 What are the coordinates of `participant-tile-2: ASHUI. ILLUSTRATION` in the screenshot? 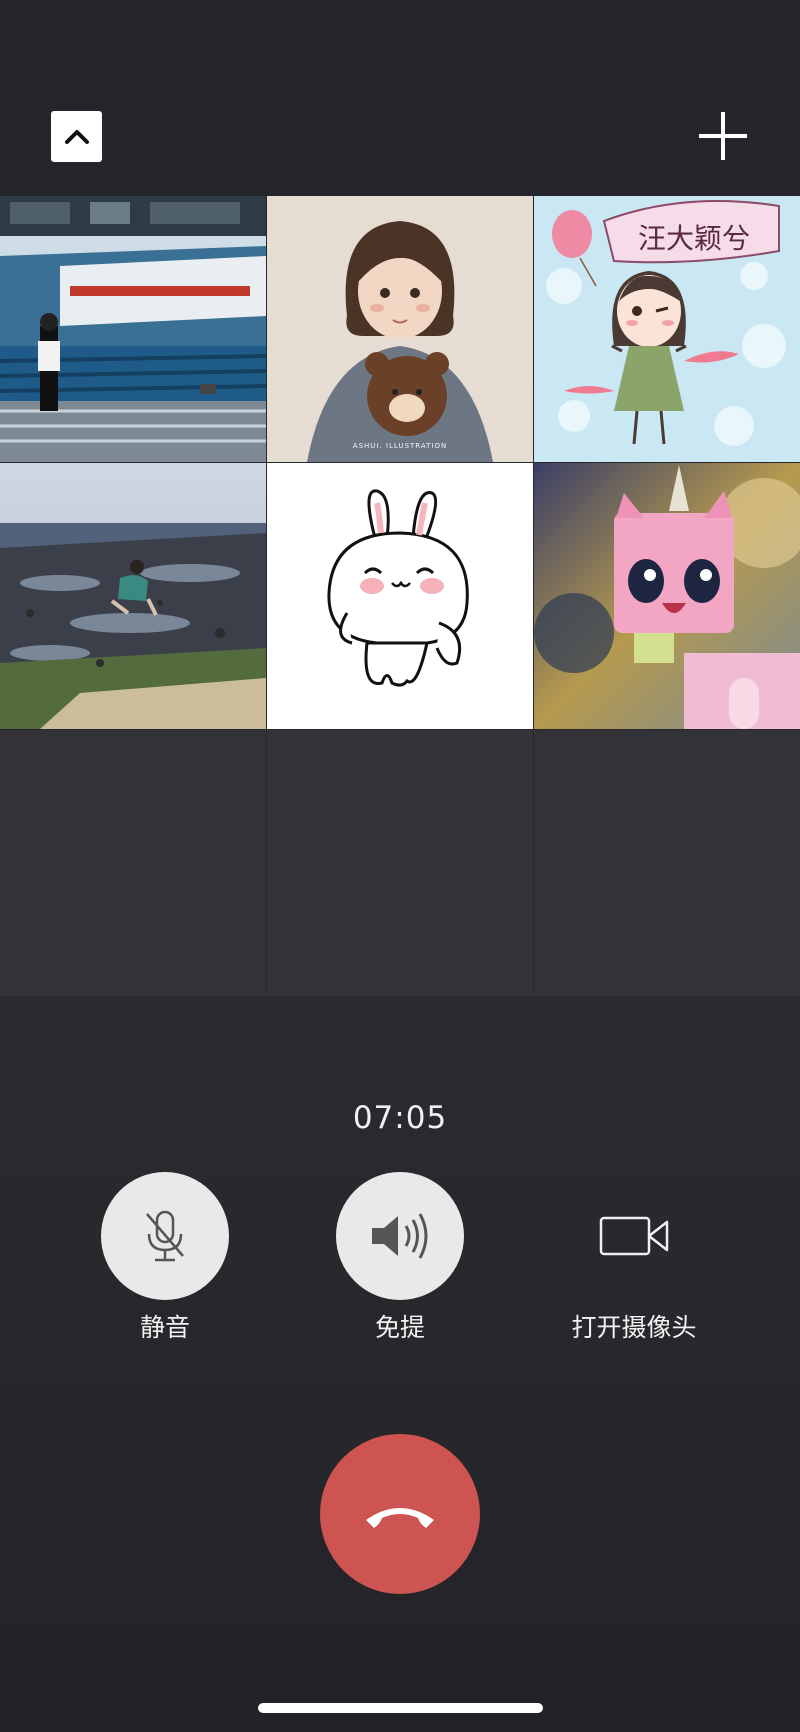 It's located at (400, 329).